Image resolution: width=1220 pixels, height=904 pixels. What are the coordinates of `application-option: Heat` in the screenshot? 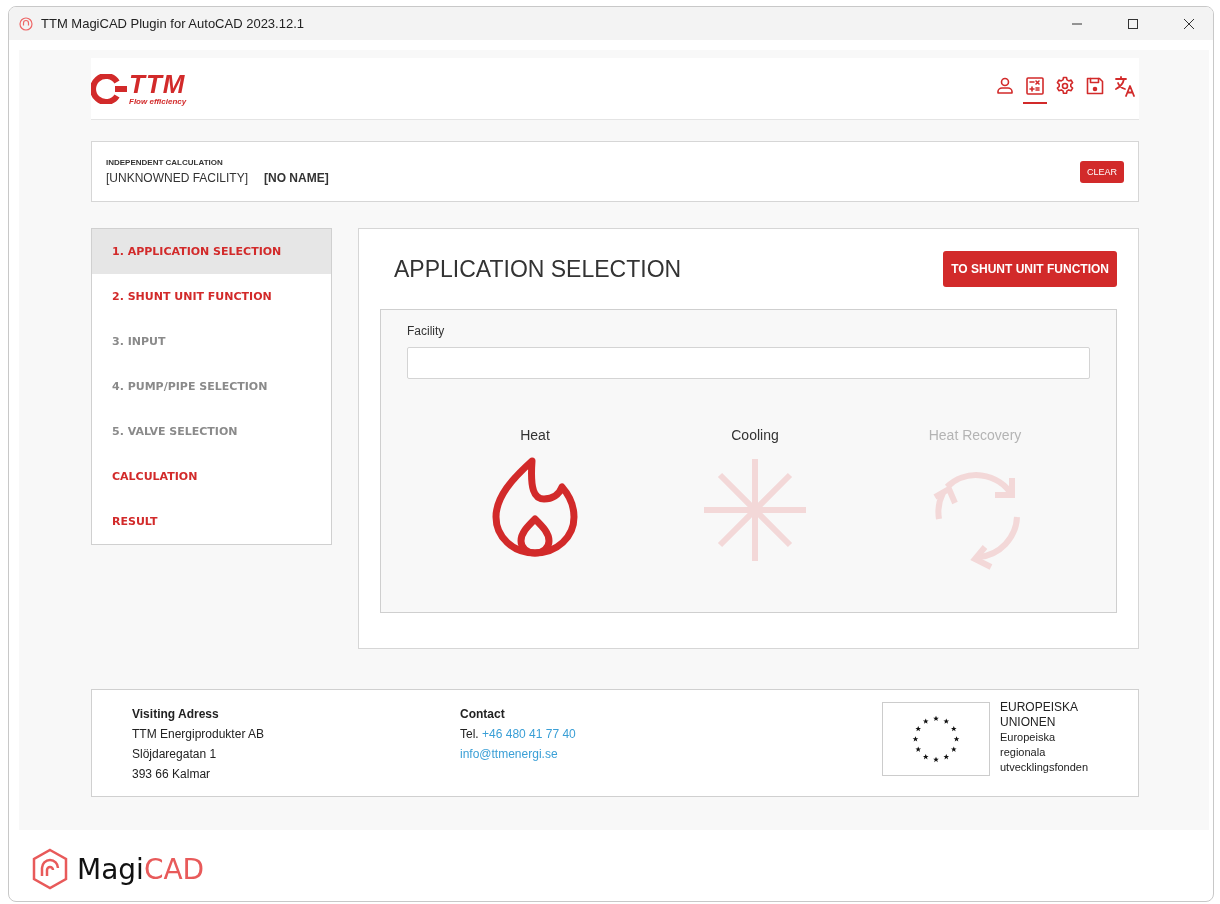 It's located at (535, 500).